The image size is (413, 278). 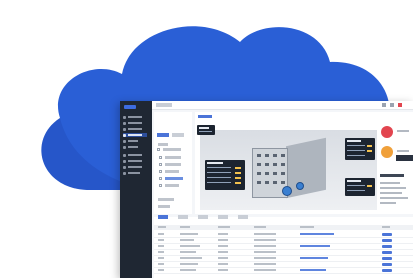 What do you see at coordinates (384, 105) in the screenshot?
I see `user-icon` at bounding box center [384, 105].